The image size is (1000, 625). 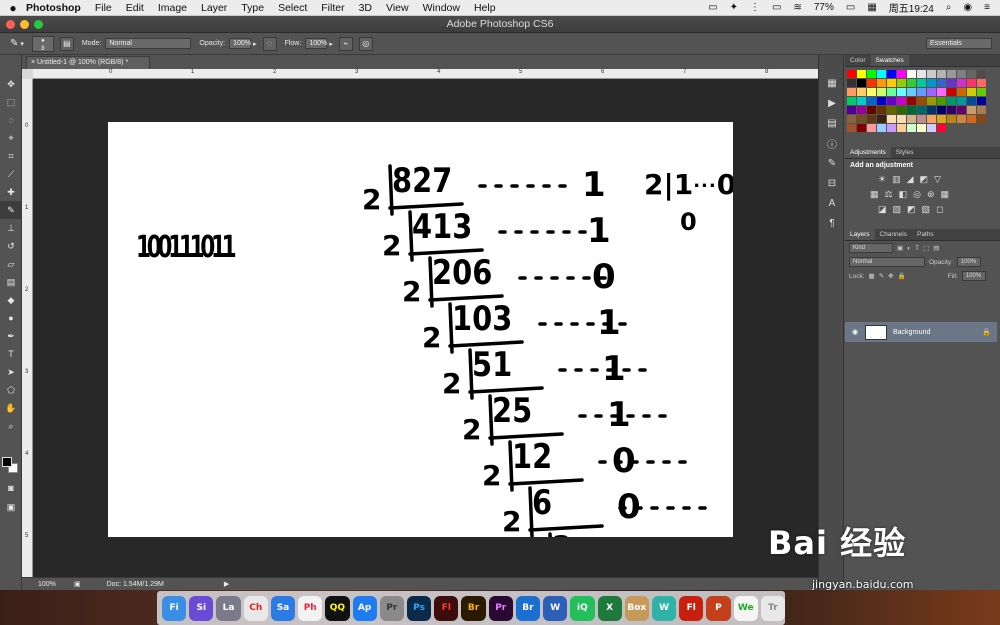 I want to click on pressure-opacity-icon: ◌, so click(x=269, y=43).